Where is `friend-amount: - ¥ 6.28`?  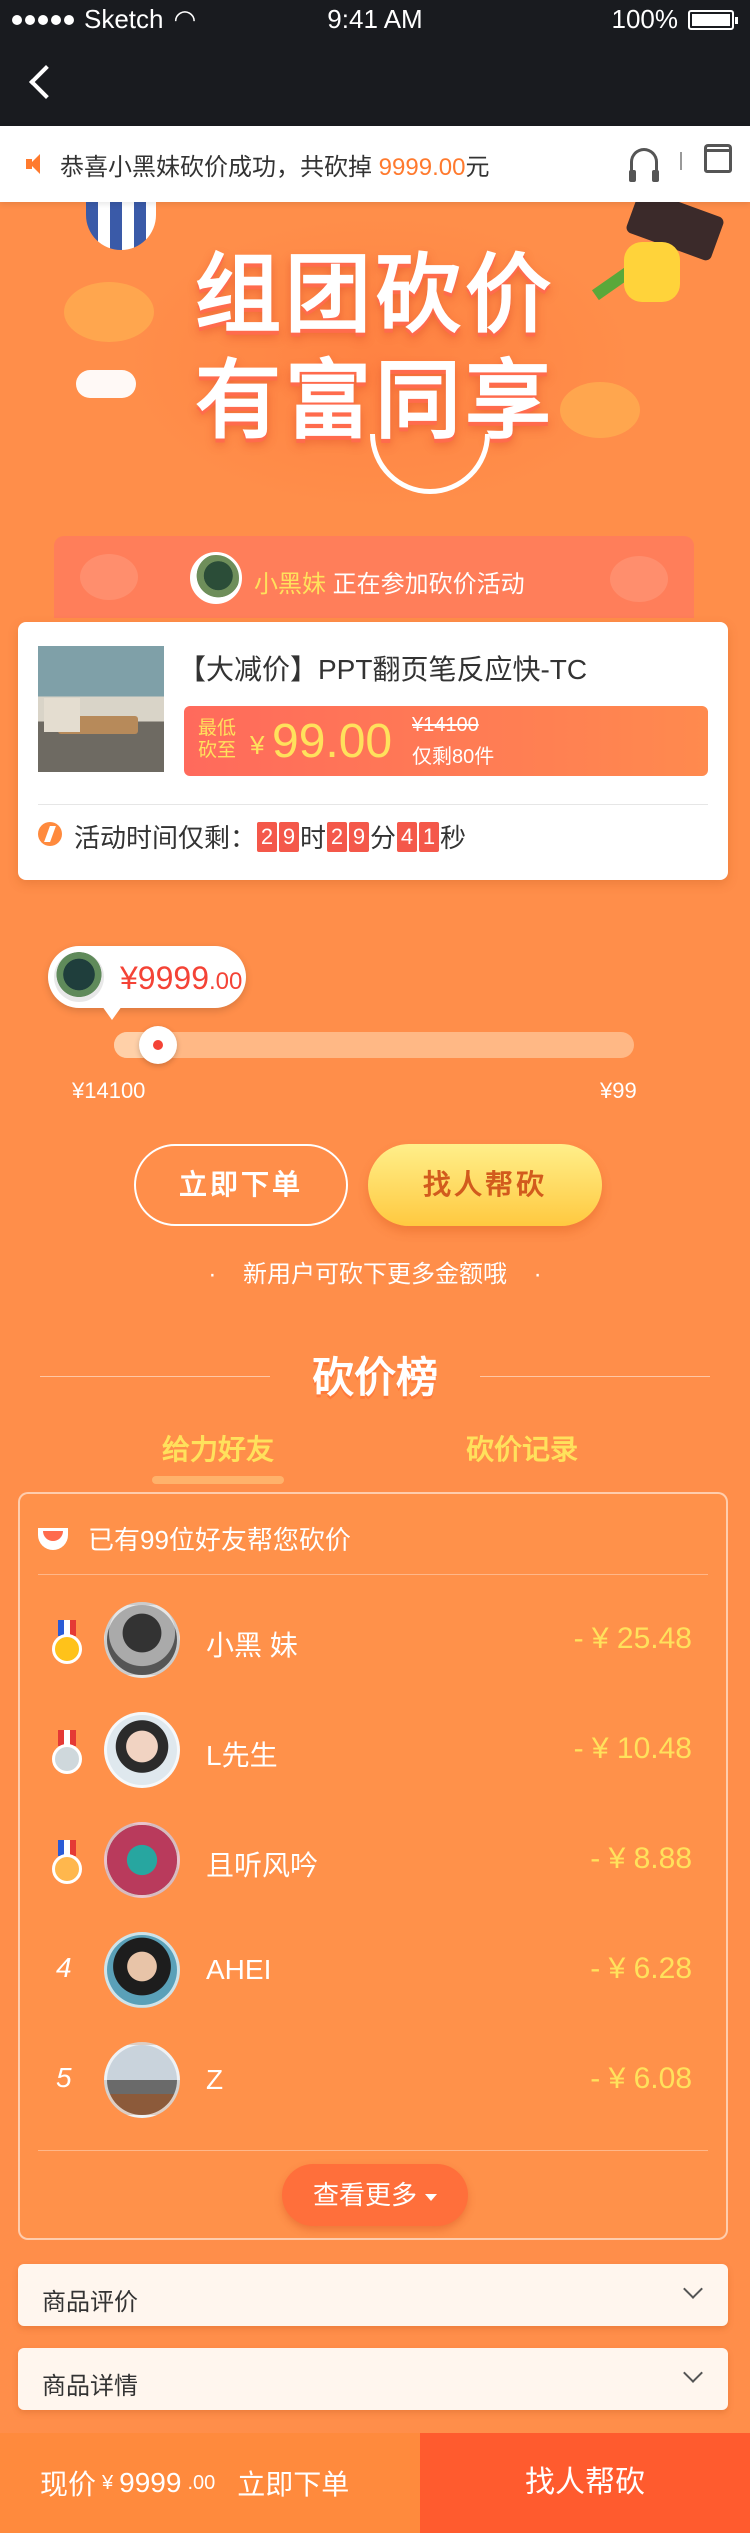
friend-amount: - ¥ 6.28 is located at coordinates (641, 1968).